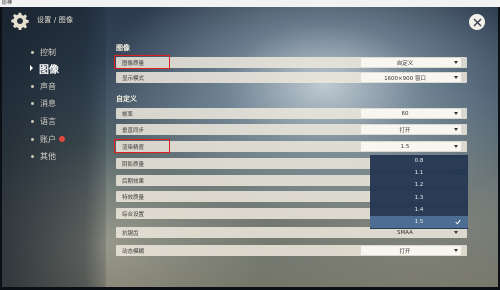 The width and height of the screenshot is (500, 290). What do you see at coordinates (66, 156) in the screenshot?
I see `sidebar-item-other: 其他` at bounding box center [66, 156].